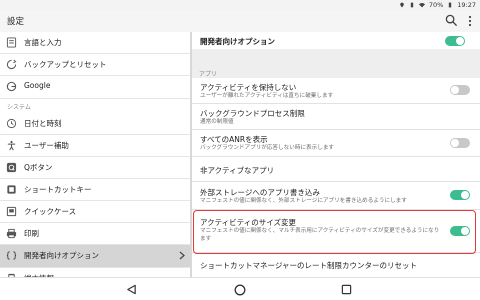 The height and width of the screenshot is (300, 480). What do you see at coordinates (95, 233) in the screenshot?
I see `sidebar-item-print: 印刷` at bounding box center [95, 233].